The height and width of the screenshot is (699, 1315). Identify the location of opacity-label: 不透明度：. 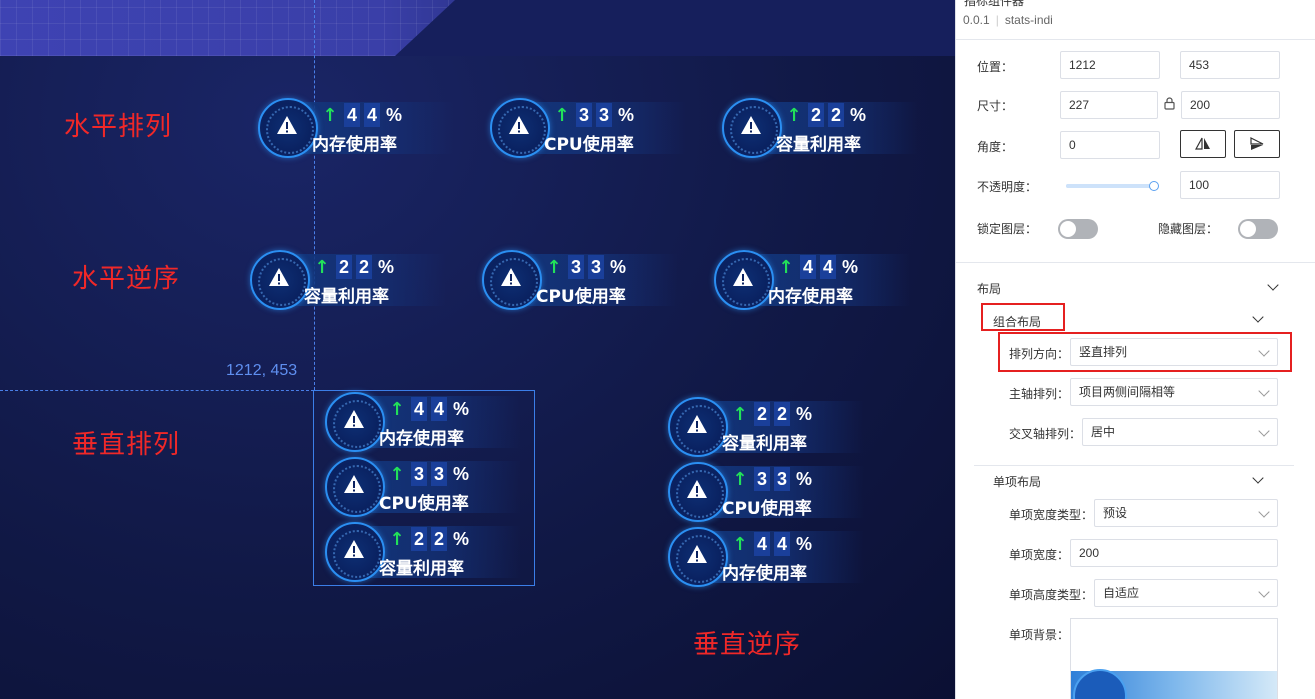
(1007, 187).